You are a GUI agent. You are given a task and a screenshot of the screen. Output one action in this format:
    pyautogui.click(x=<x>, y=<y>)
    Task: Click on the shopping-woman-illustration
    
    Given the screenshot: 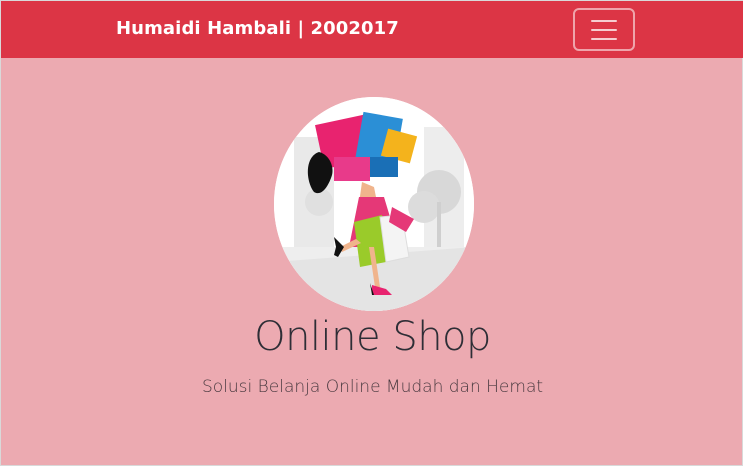 What is the action you would take?
    pyautogui.click(x=374, y=204)
    